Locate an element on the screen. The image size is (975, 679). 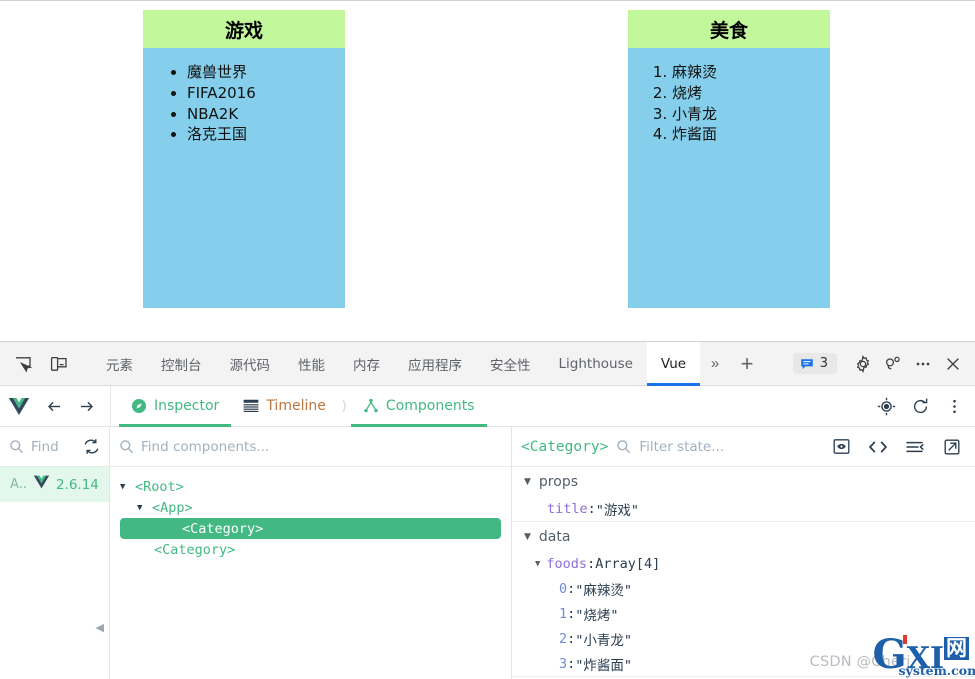
target-icon is located at coordinates (886, 406).